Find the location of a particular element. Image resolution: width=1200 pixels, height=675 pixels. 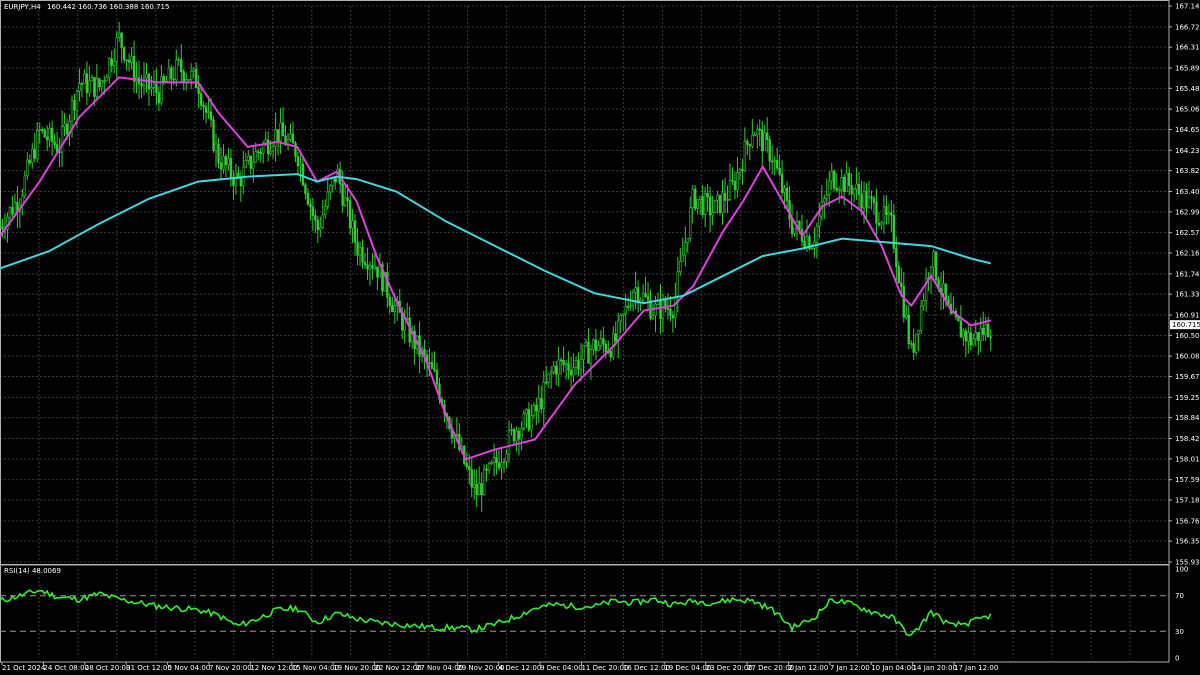

price-tick-label: 160.910 is located at coordinates (1187, 315).